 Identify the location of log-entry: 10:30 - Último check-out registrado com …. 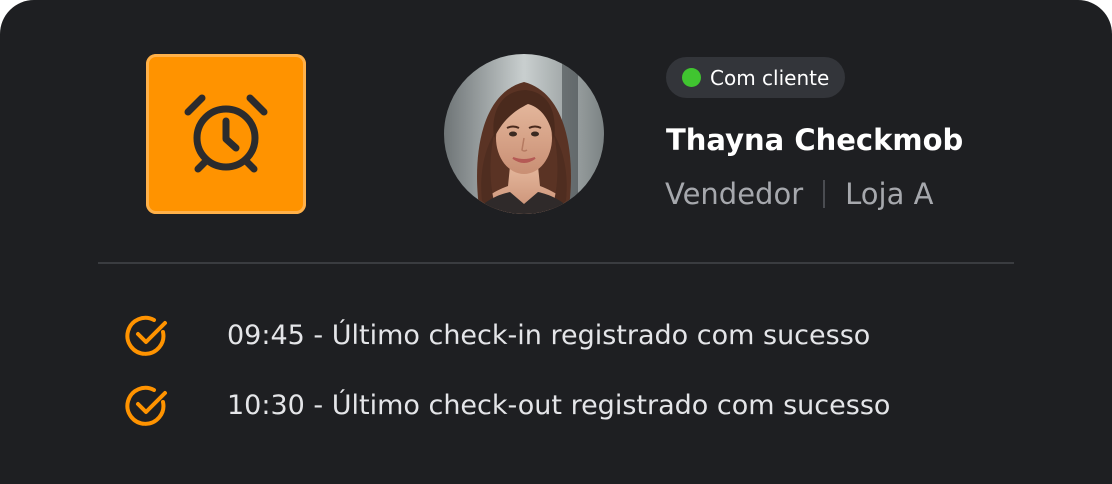
(507, 406).